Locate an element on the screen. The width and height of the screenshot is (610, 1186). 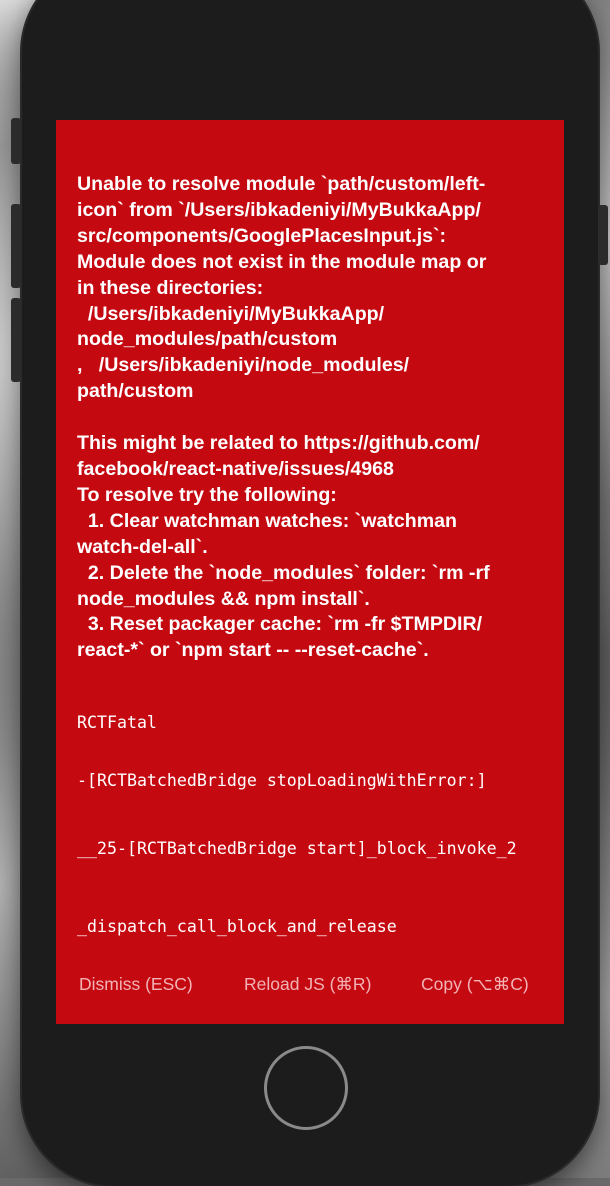
stack-frame: _dispatch_call_block_and_release is located at coordinates (314, 927).